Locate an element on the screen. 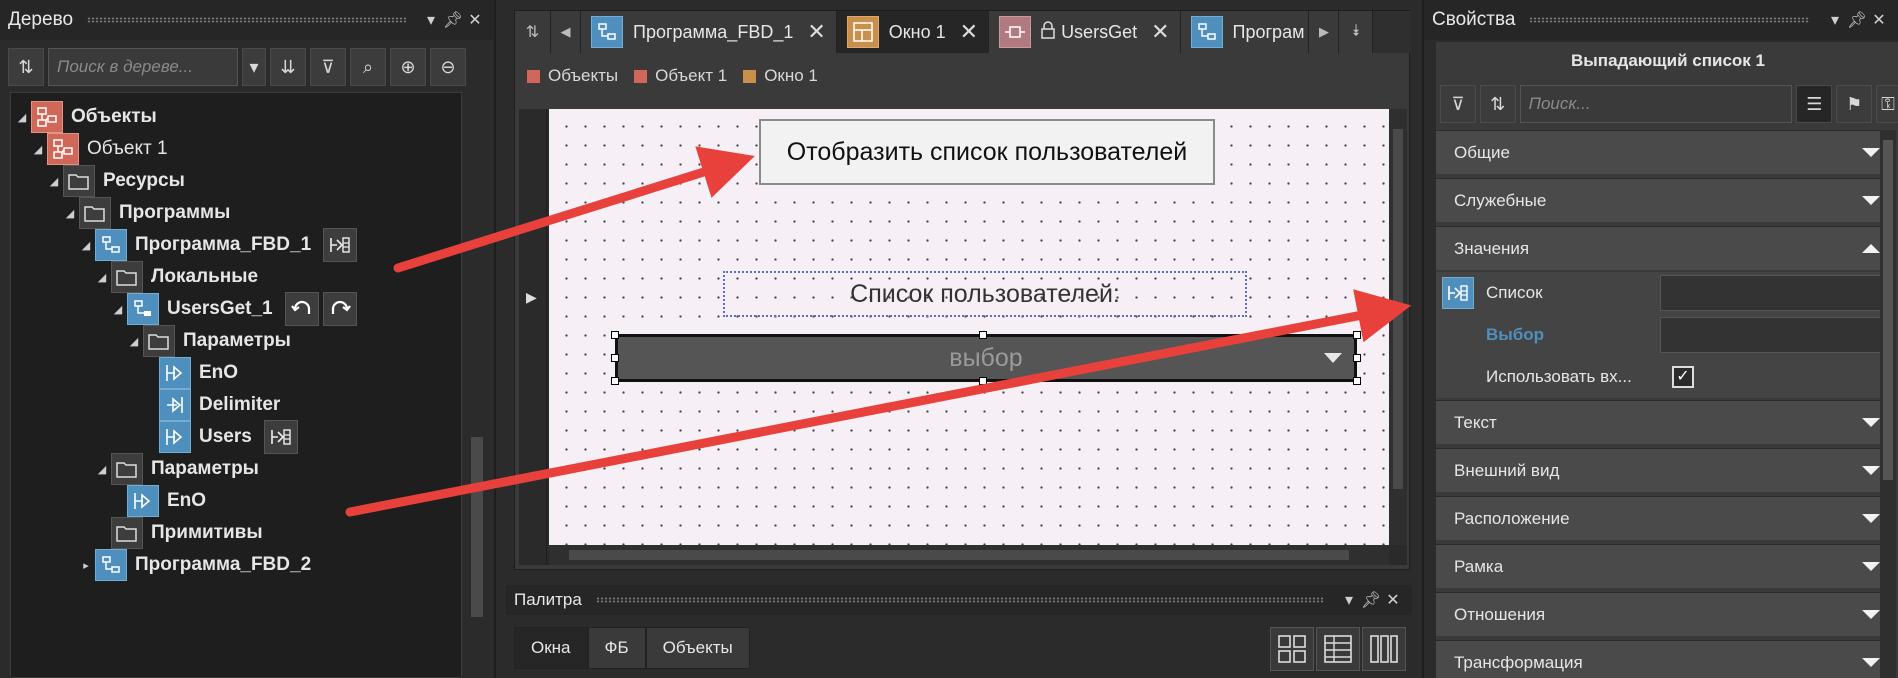  expand-arrow-icon: ▸ is located at coordinates (86, 565).